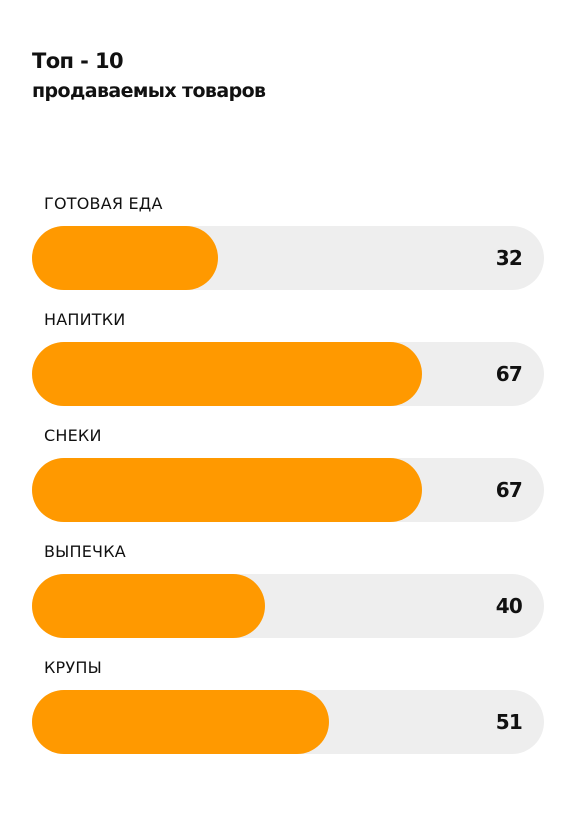  Describe the element at coordinates (85, 551) in the screenshot. I see `category-label: ВЫПЕЧКА` at that location.